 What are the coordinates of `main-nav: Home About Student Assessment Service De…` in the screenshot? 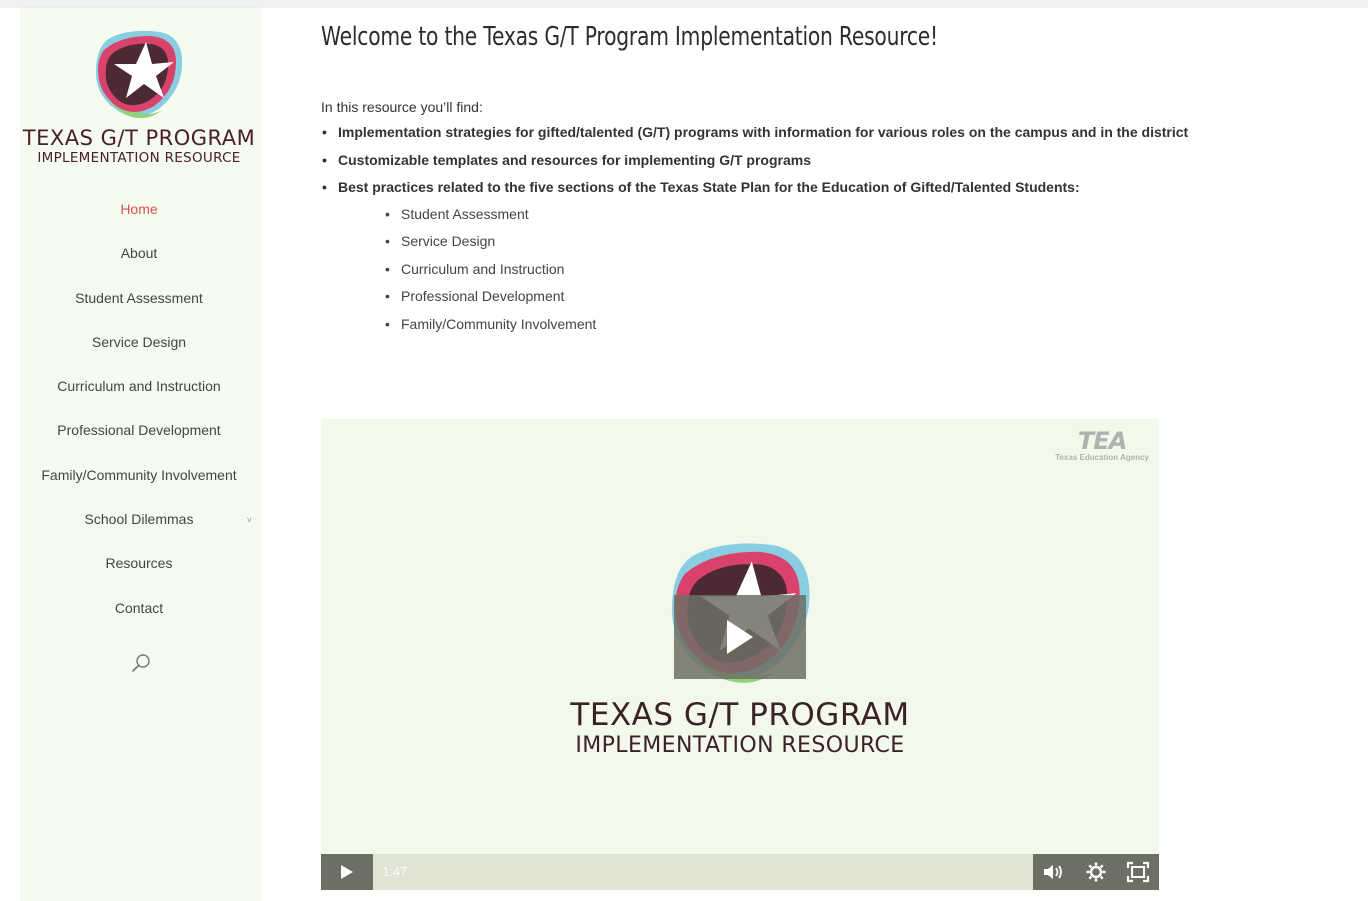 It's located at (139, 415).